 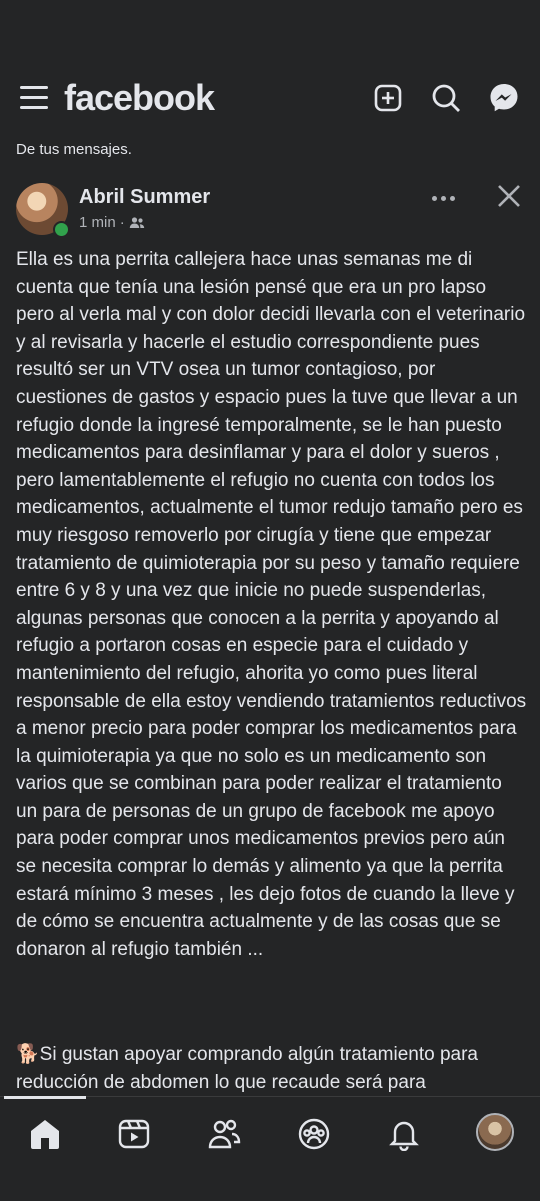 What do you see at coordinates (46, 1135) in the screenshot?
I see `home-icon` at bounding box center [46, 1135].